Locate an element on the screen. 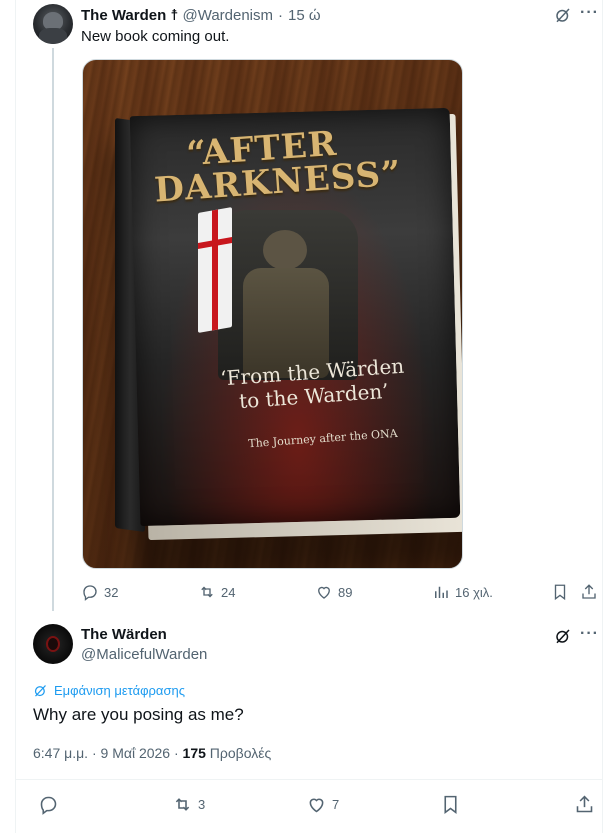 This screenshot has width=612, height=833. timeline-left-border is located at coordinates (15, 416).